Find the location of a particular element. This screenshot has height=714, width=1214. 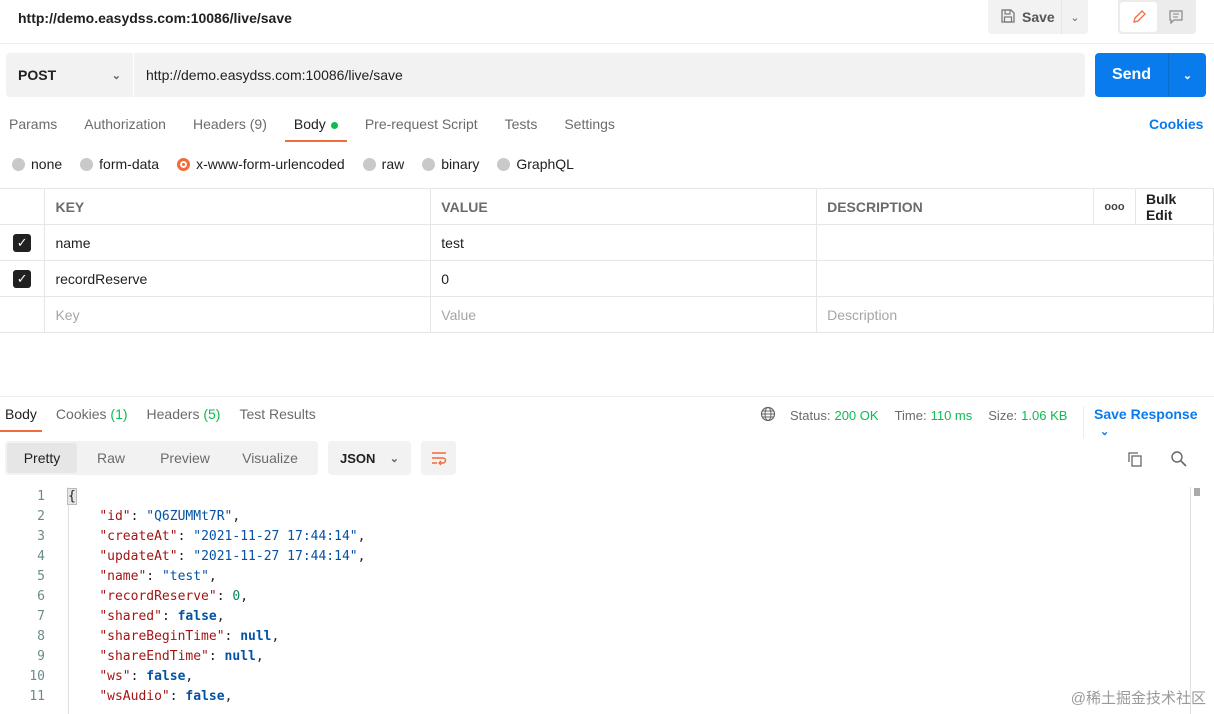

copy-icon is located at coordinates (1135, 460).